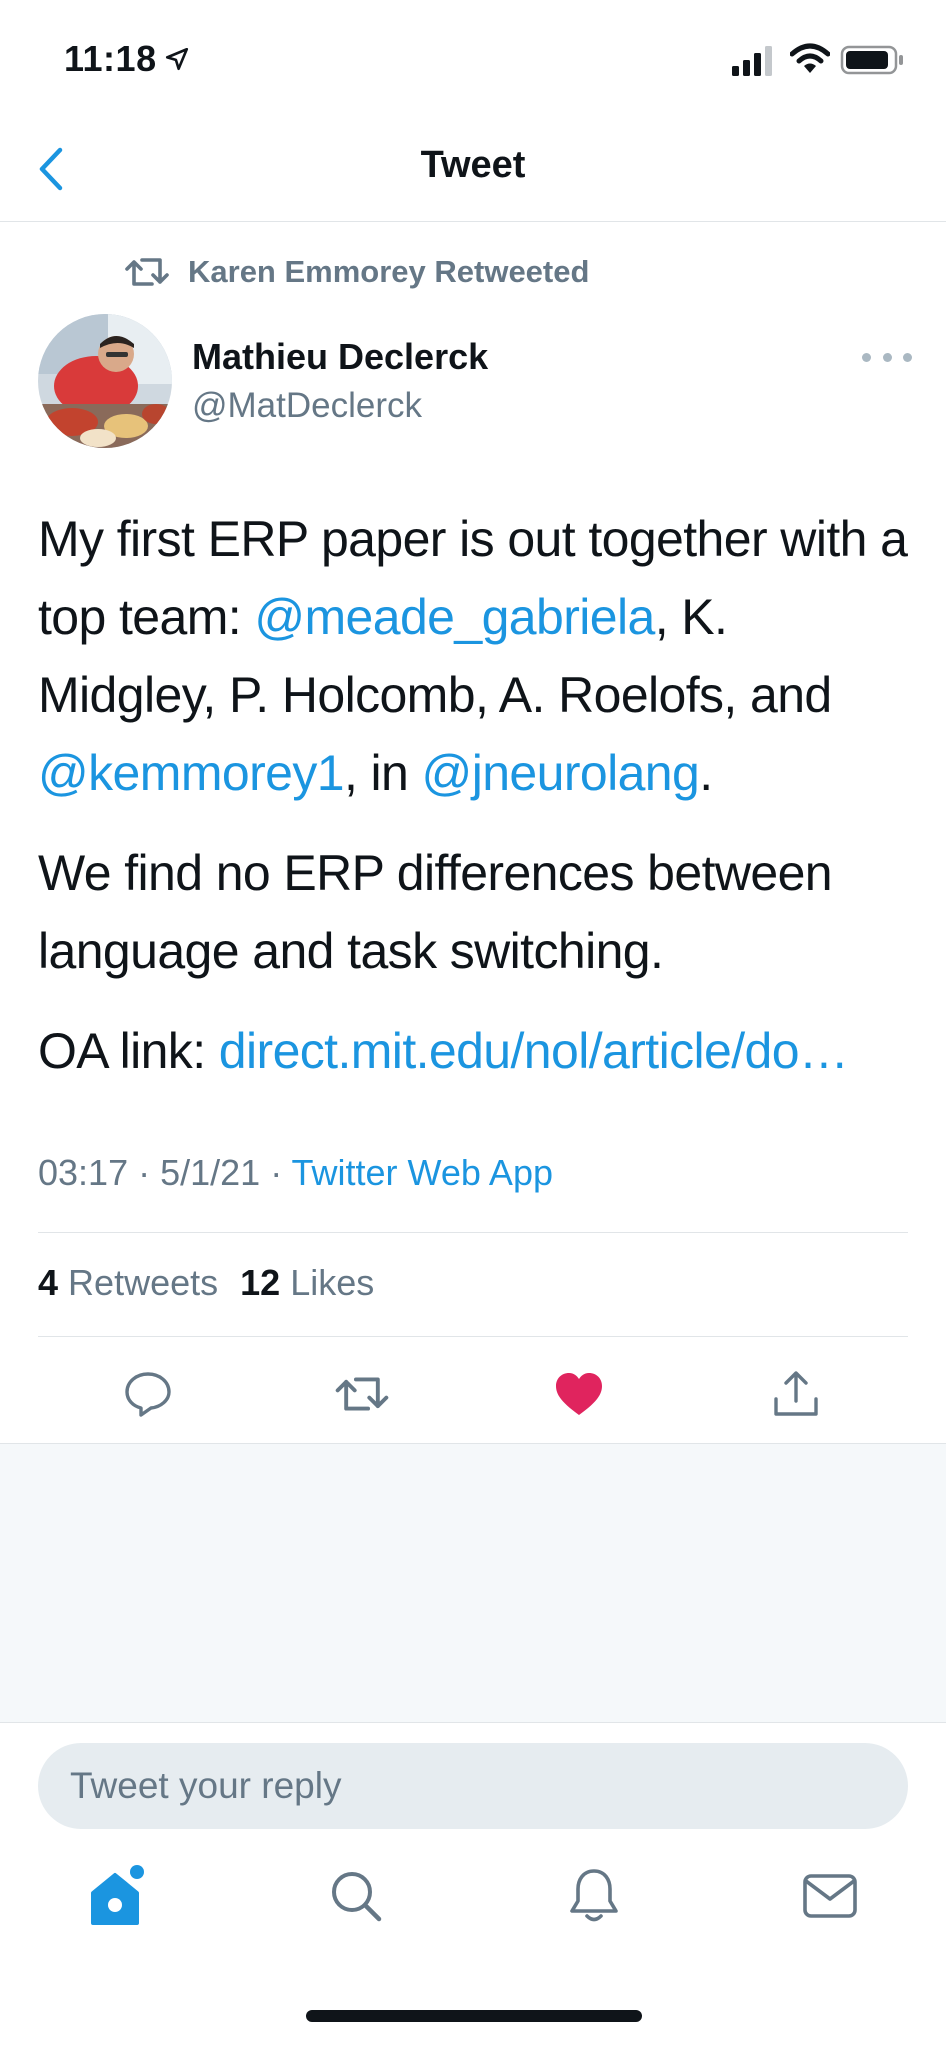 The height and width of the screenshot is (2048, 946). Describe the element at coordinates (340, 357) in the screenshot. I see `author-name: Mathieu Declerck` at that location.